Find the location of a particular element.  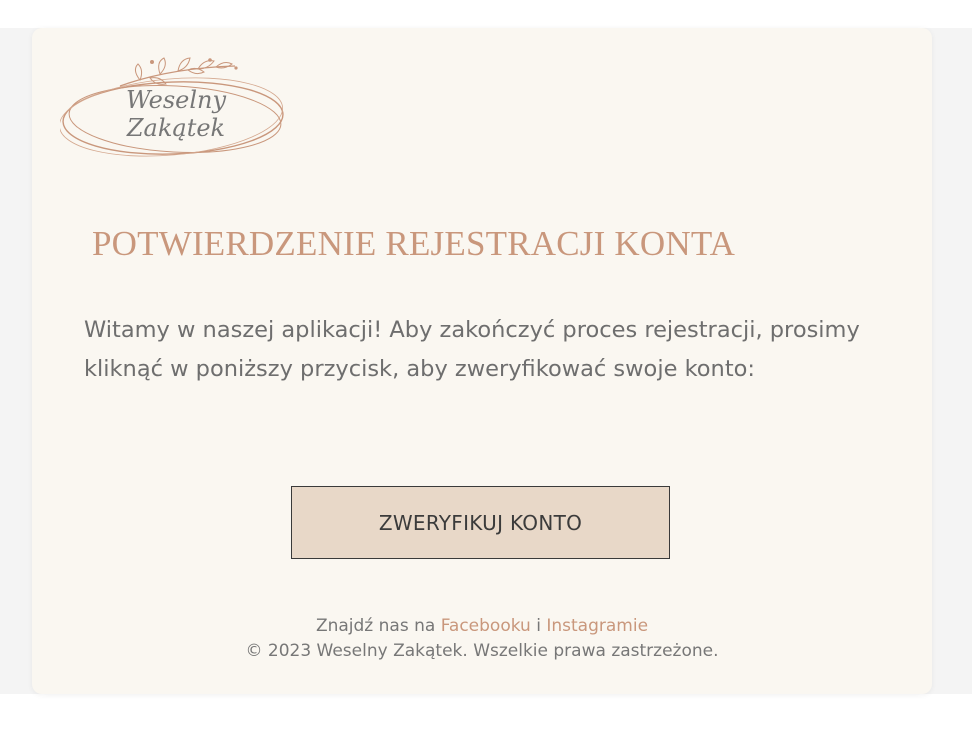

verify-account-button: ZWERYFIKUJ KONTO is located at coordinates (480, 522).